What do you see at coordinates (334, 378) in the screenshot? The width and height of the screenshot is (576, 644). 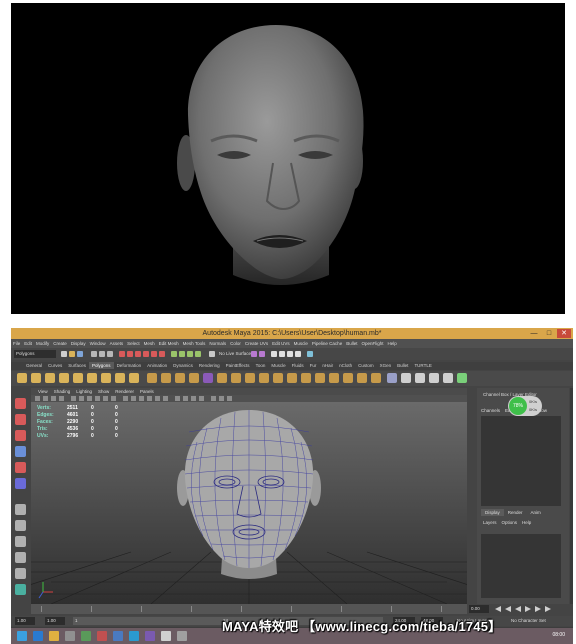 I see `merge-icon` at bounding box center [334, 378].